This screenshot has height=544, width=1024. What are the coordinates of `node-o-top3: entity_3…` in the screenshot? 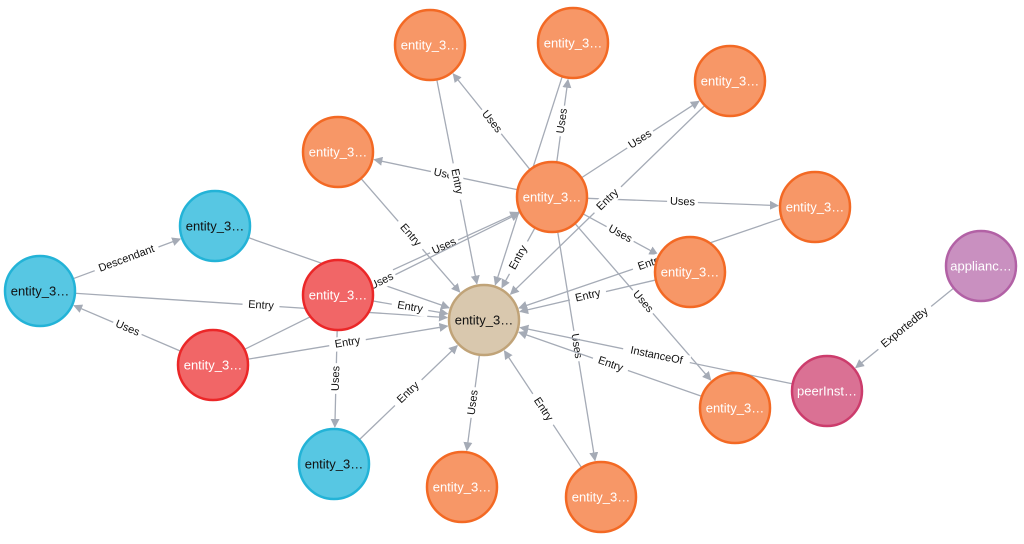 It's located at (730, 81).